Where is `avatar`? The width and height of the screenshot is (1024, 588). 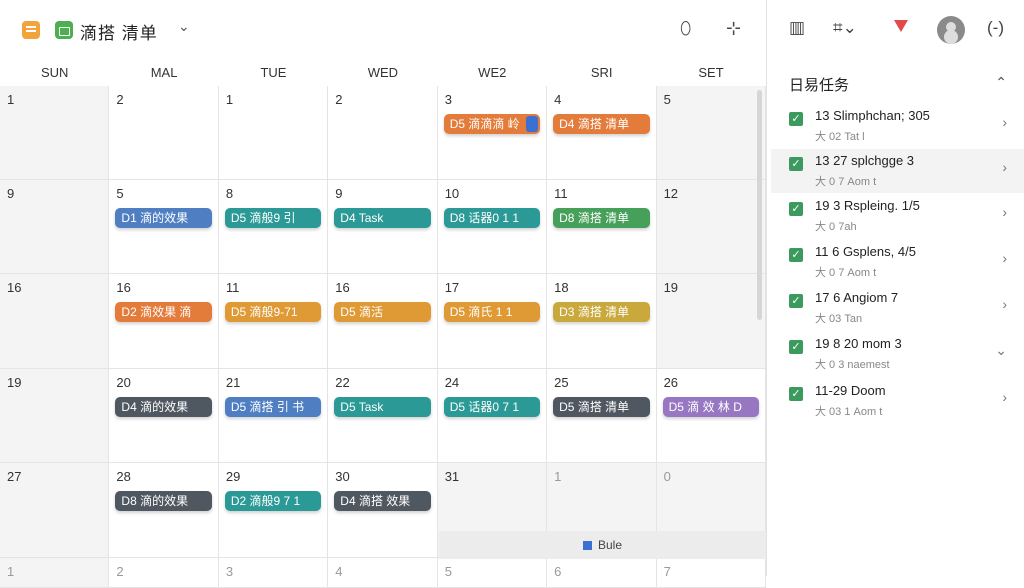 avatar is located at coordinates (951, 30).